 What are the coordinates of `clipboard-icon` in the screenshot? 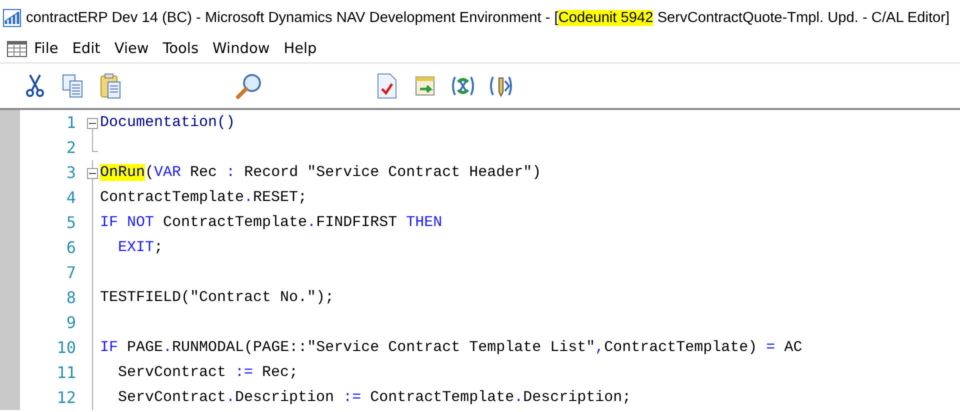 It's located at (111, 86).